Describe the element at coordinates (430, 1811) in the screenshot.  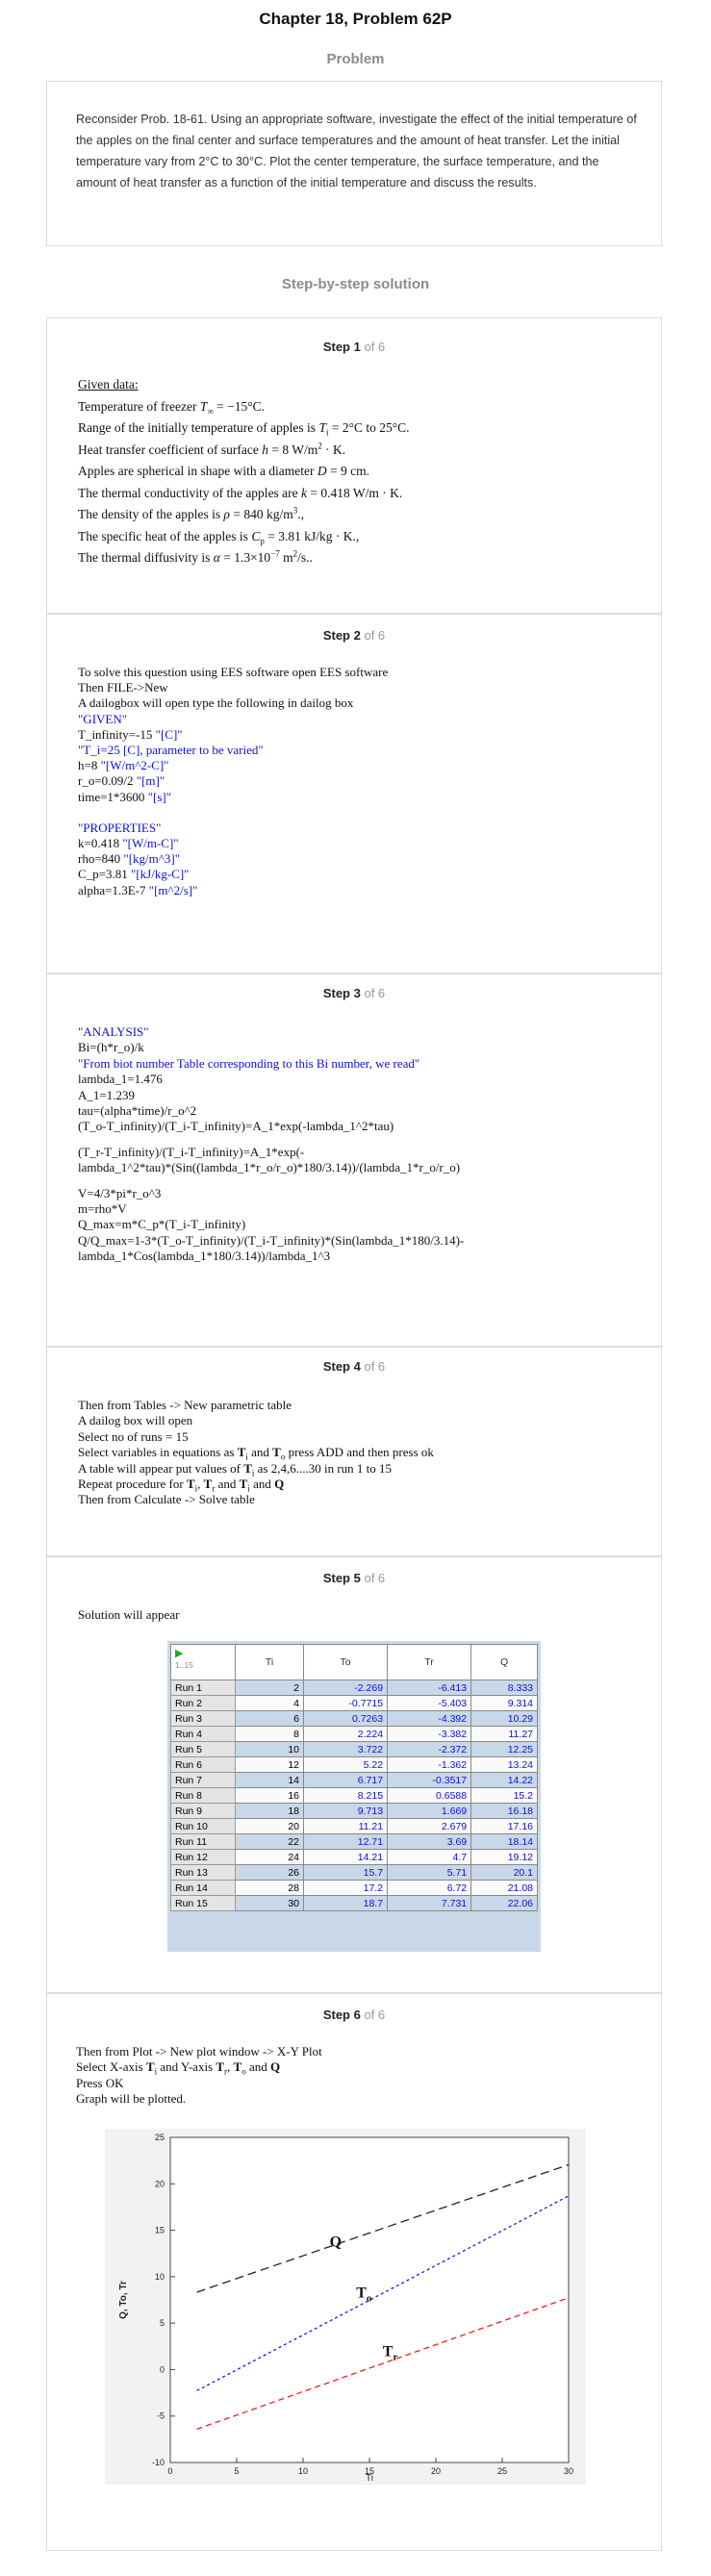
I see `cell-tr: 1.669` at that location.